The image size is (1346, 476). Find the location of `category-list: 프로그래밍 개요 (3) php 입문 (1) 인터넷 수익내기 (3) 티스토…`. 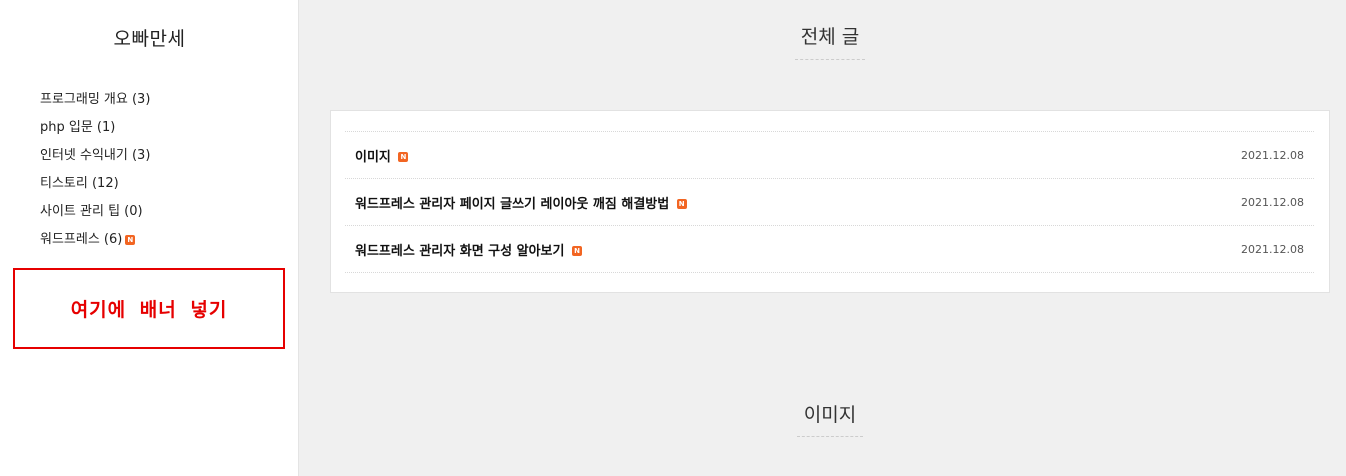

category-list: 프로그래밍 개요 (3) php 입문 (1) 인터넷 수익내기 (3) 티스토… is located at coordinates (95, 174).